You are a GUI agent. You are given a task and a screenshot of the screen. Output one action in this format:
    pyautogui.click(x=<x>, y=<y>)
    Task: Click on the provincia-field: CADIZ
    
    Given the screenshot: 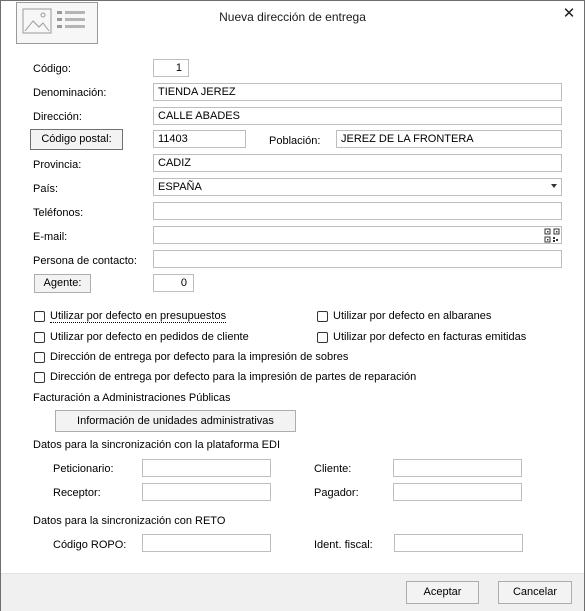 What is the action you would take?
    pyautogui.click(x=357, y=163)
    